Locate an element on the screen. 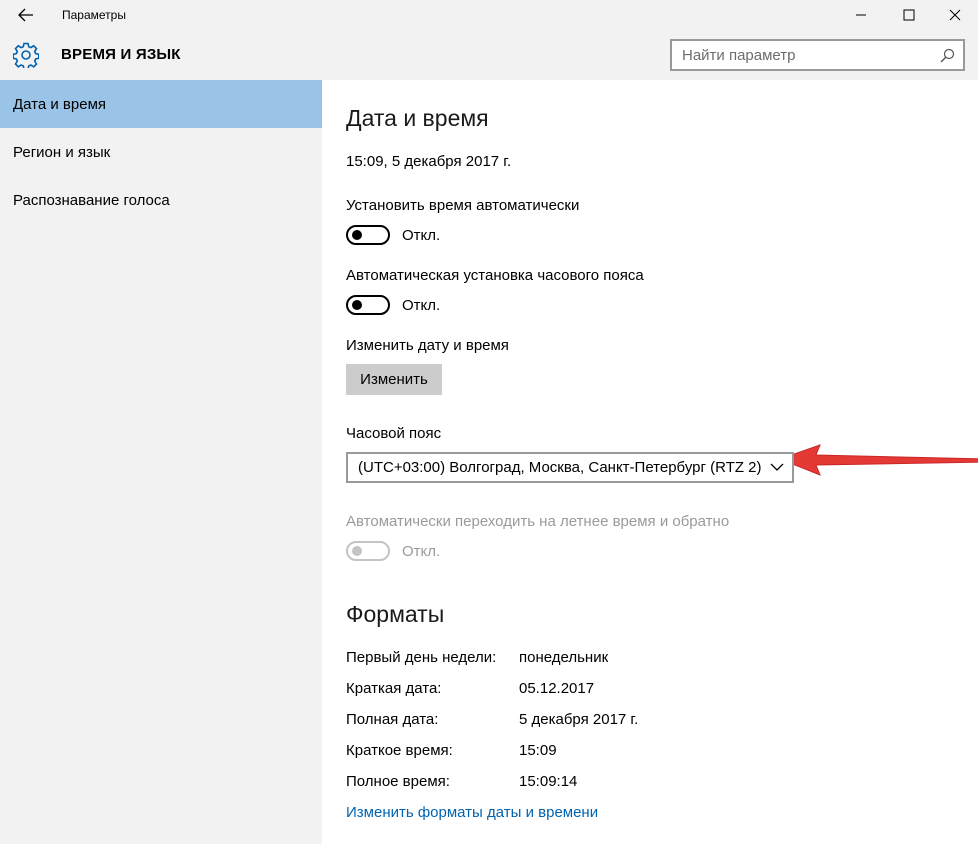  minimize-icon is located at coordinates (861, 15).